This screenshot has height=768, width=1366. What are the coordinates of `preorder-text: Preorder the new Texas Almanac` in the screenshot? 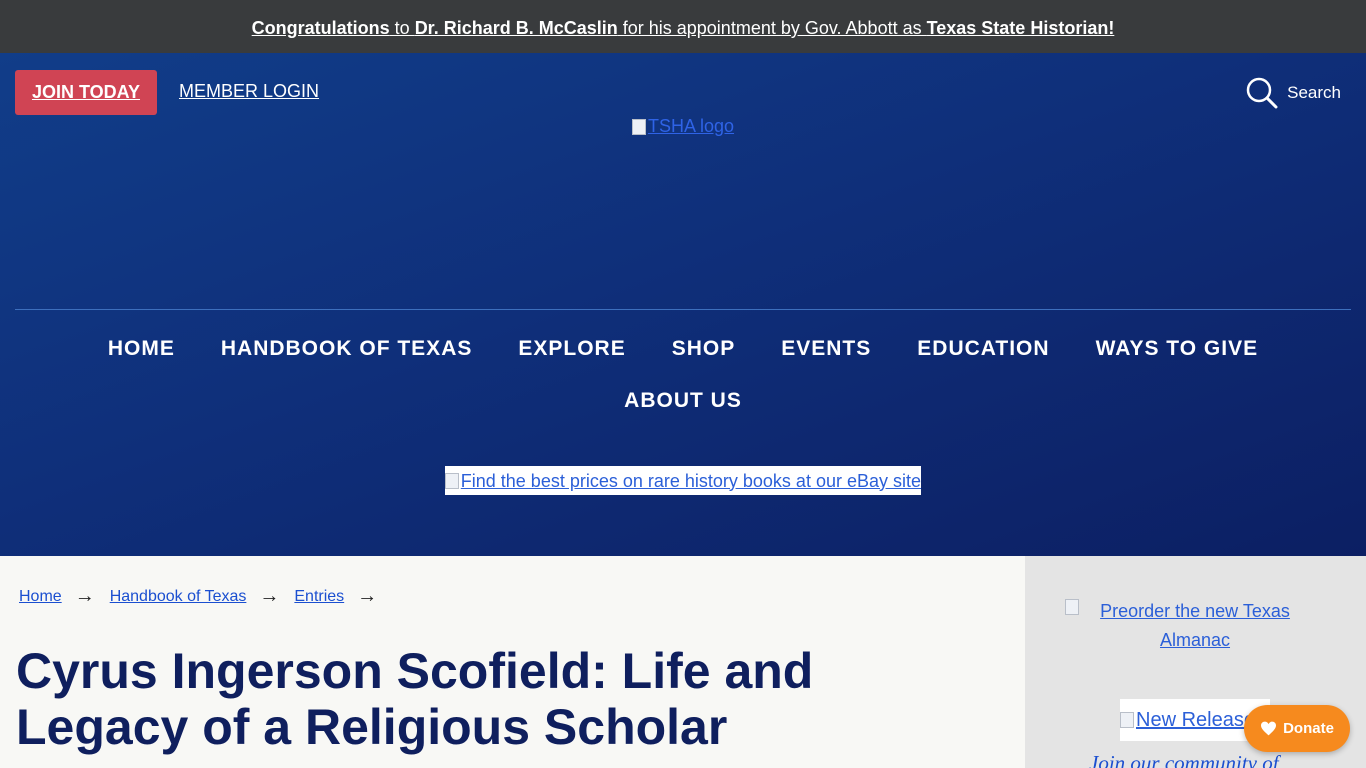 It's located at (1195, 625).